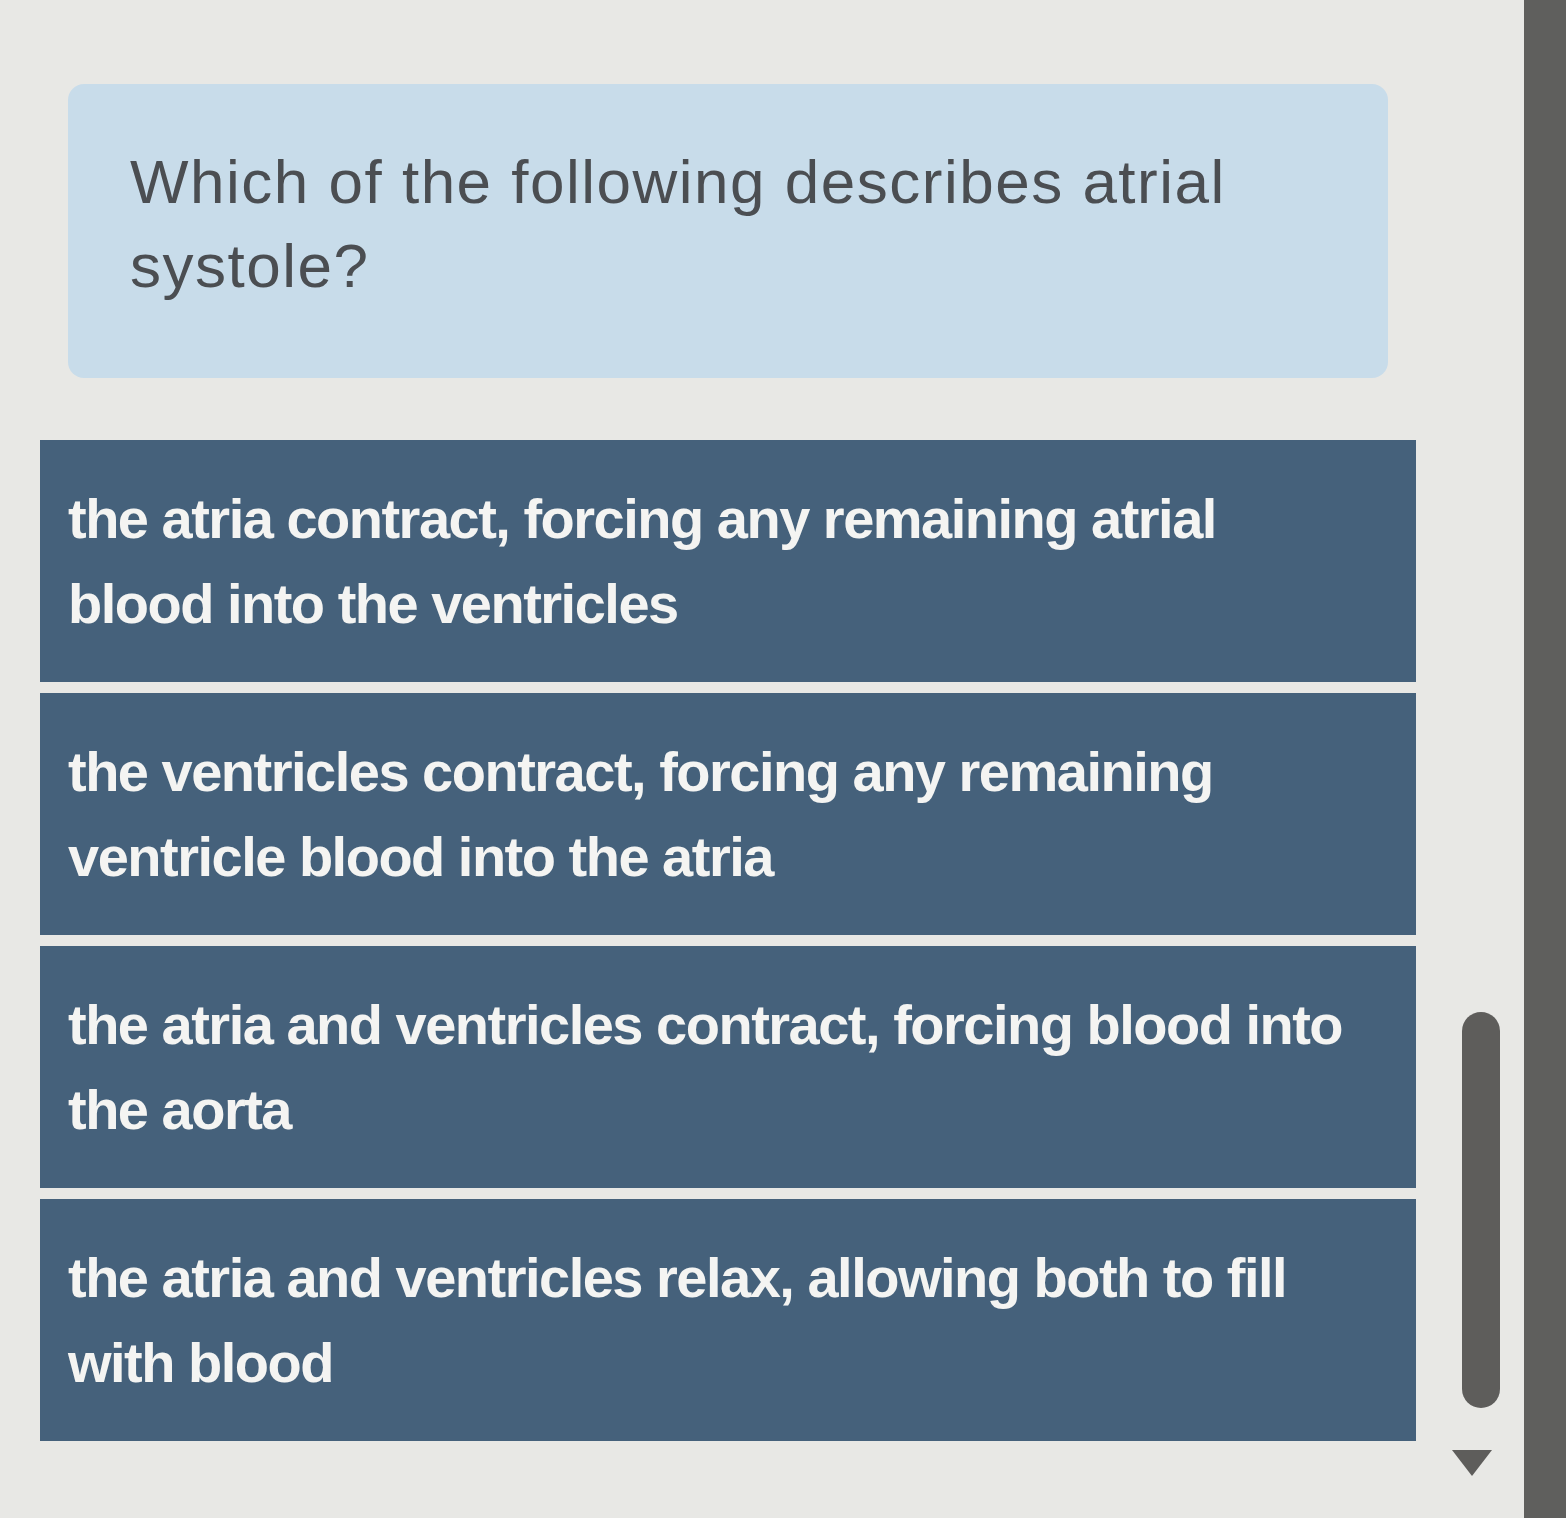 The width and height of the screenshot is (1566, 1518). Describe the element at coordinates (728, 1320) in the screenshot. I see `answer-option: the atria and ventricles relax, allowing both to fill with blood` at that location.